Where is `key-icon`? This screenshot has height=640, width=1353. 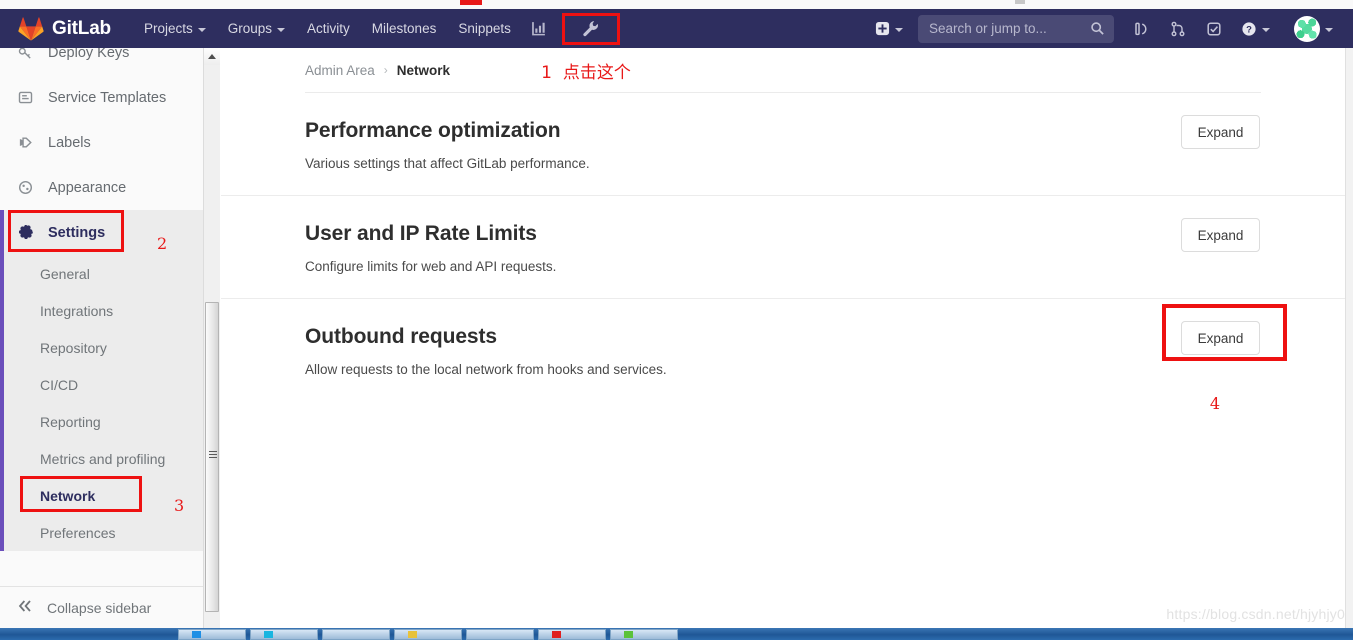
key-icon is located at coordinates (25, 54).